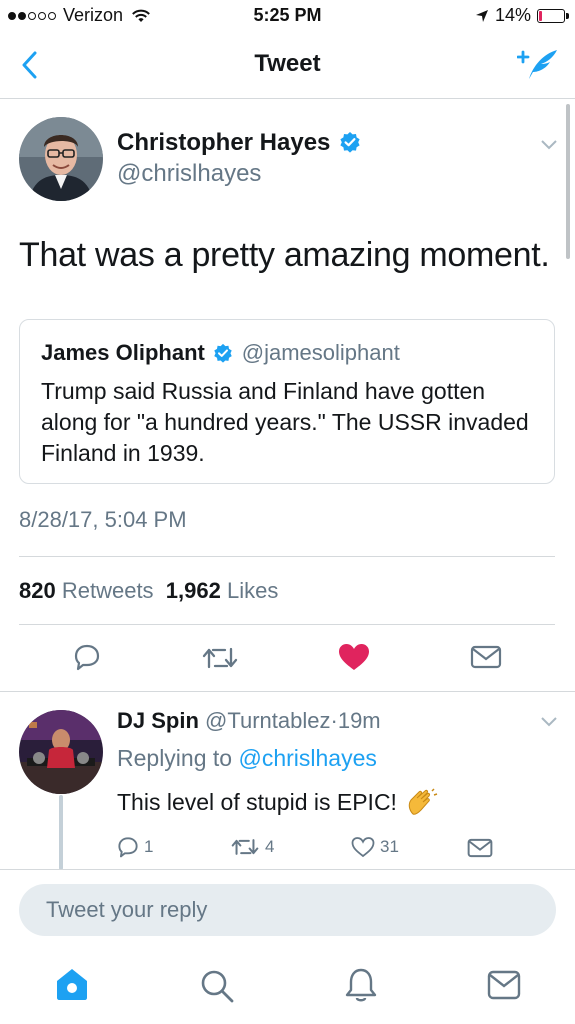  What do you see at coordinates (61, 159) in the screenshot?
I see `author-avatar` at bounding box center [61, 159].